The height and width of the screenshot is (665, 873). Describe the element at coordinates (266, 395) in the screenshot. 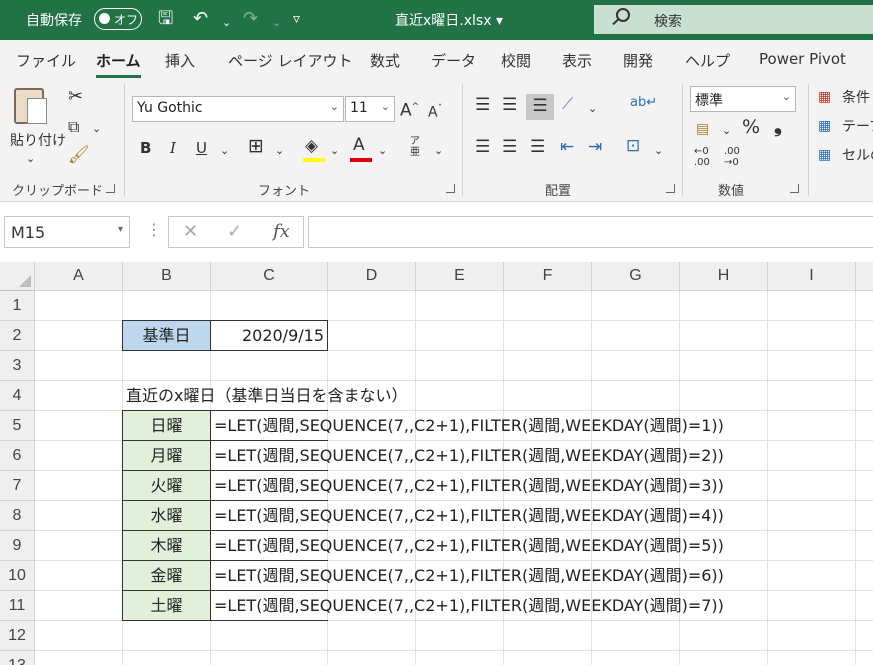

I see `cell-b4: 直近のx曜日（基準日当日を含まない）` at that location.